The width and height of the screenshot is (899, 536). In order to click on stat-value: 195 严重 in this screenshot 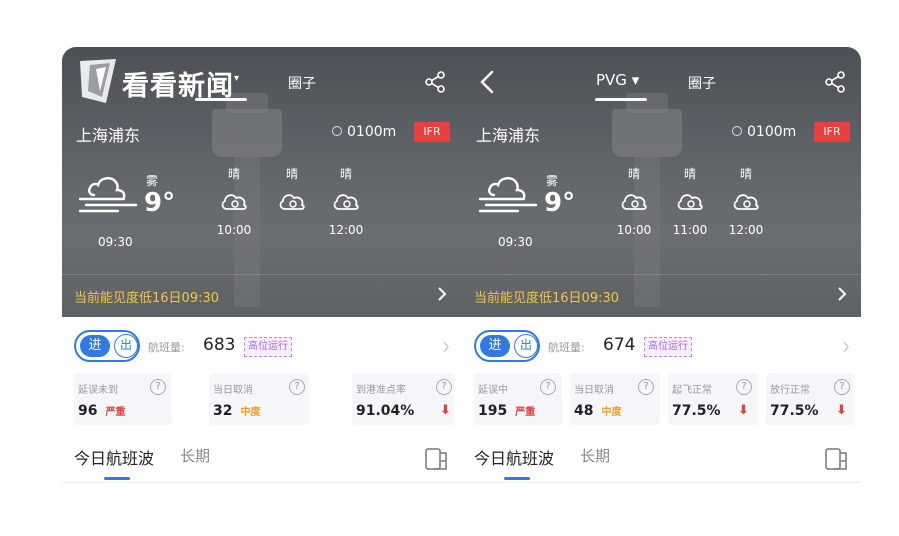, I will do `click(507, 411)`.